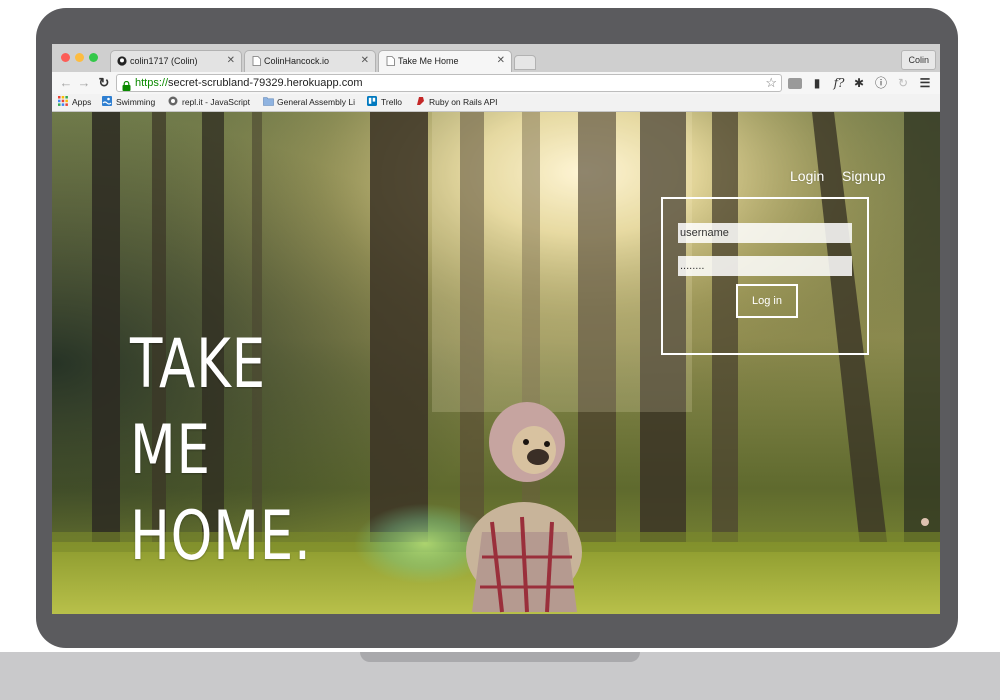 Image resolution: width=1000 pixels, height=700 pixels. Describe the element at coordinates (463, 102) in the screenshot. I see `bookmark-label: Ruby on Rails API` at that location.